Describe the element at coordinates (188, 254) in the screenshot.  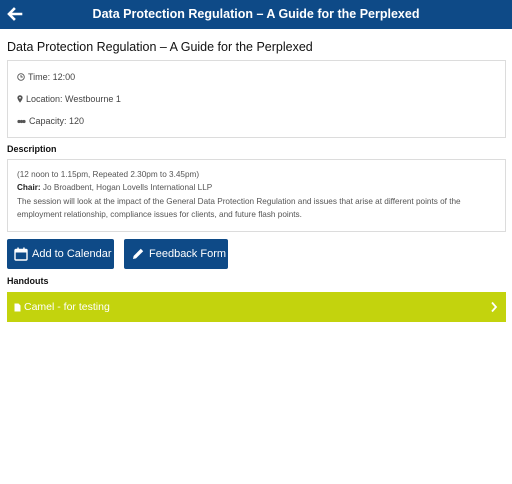
I see `feedback-form-label: Feedback Form` at that location.